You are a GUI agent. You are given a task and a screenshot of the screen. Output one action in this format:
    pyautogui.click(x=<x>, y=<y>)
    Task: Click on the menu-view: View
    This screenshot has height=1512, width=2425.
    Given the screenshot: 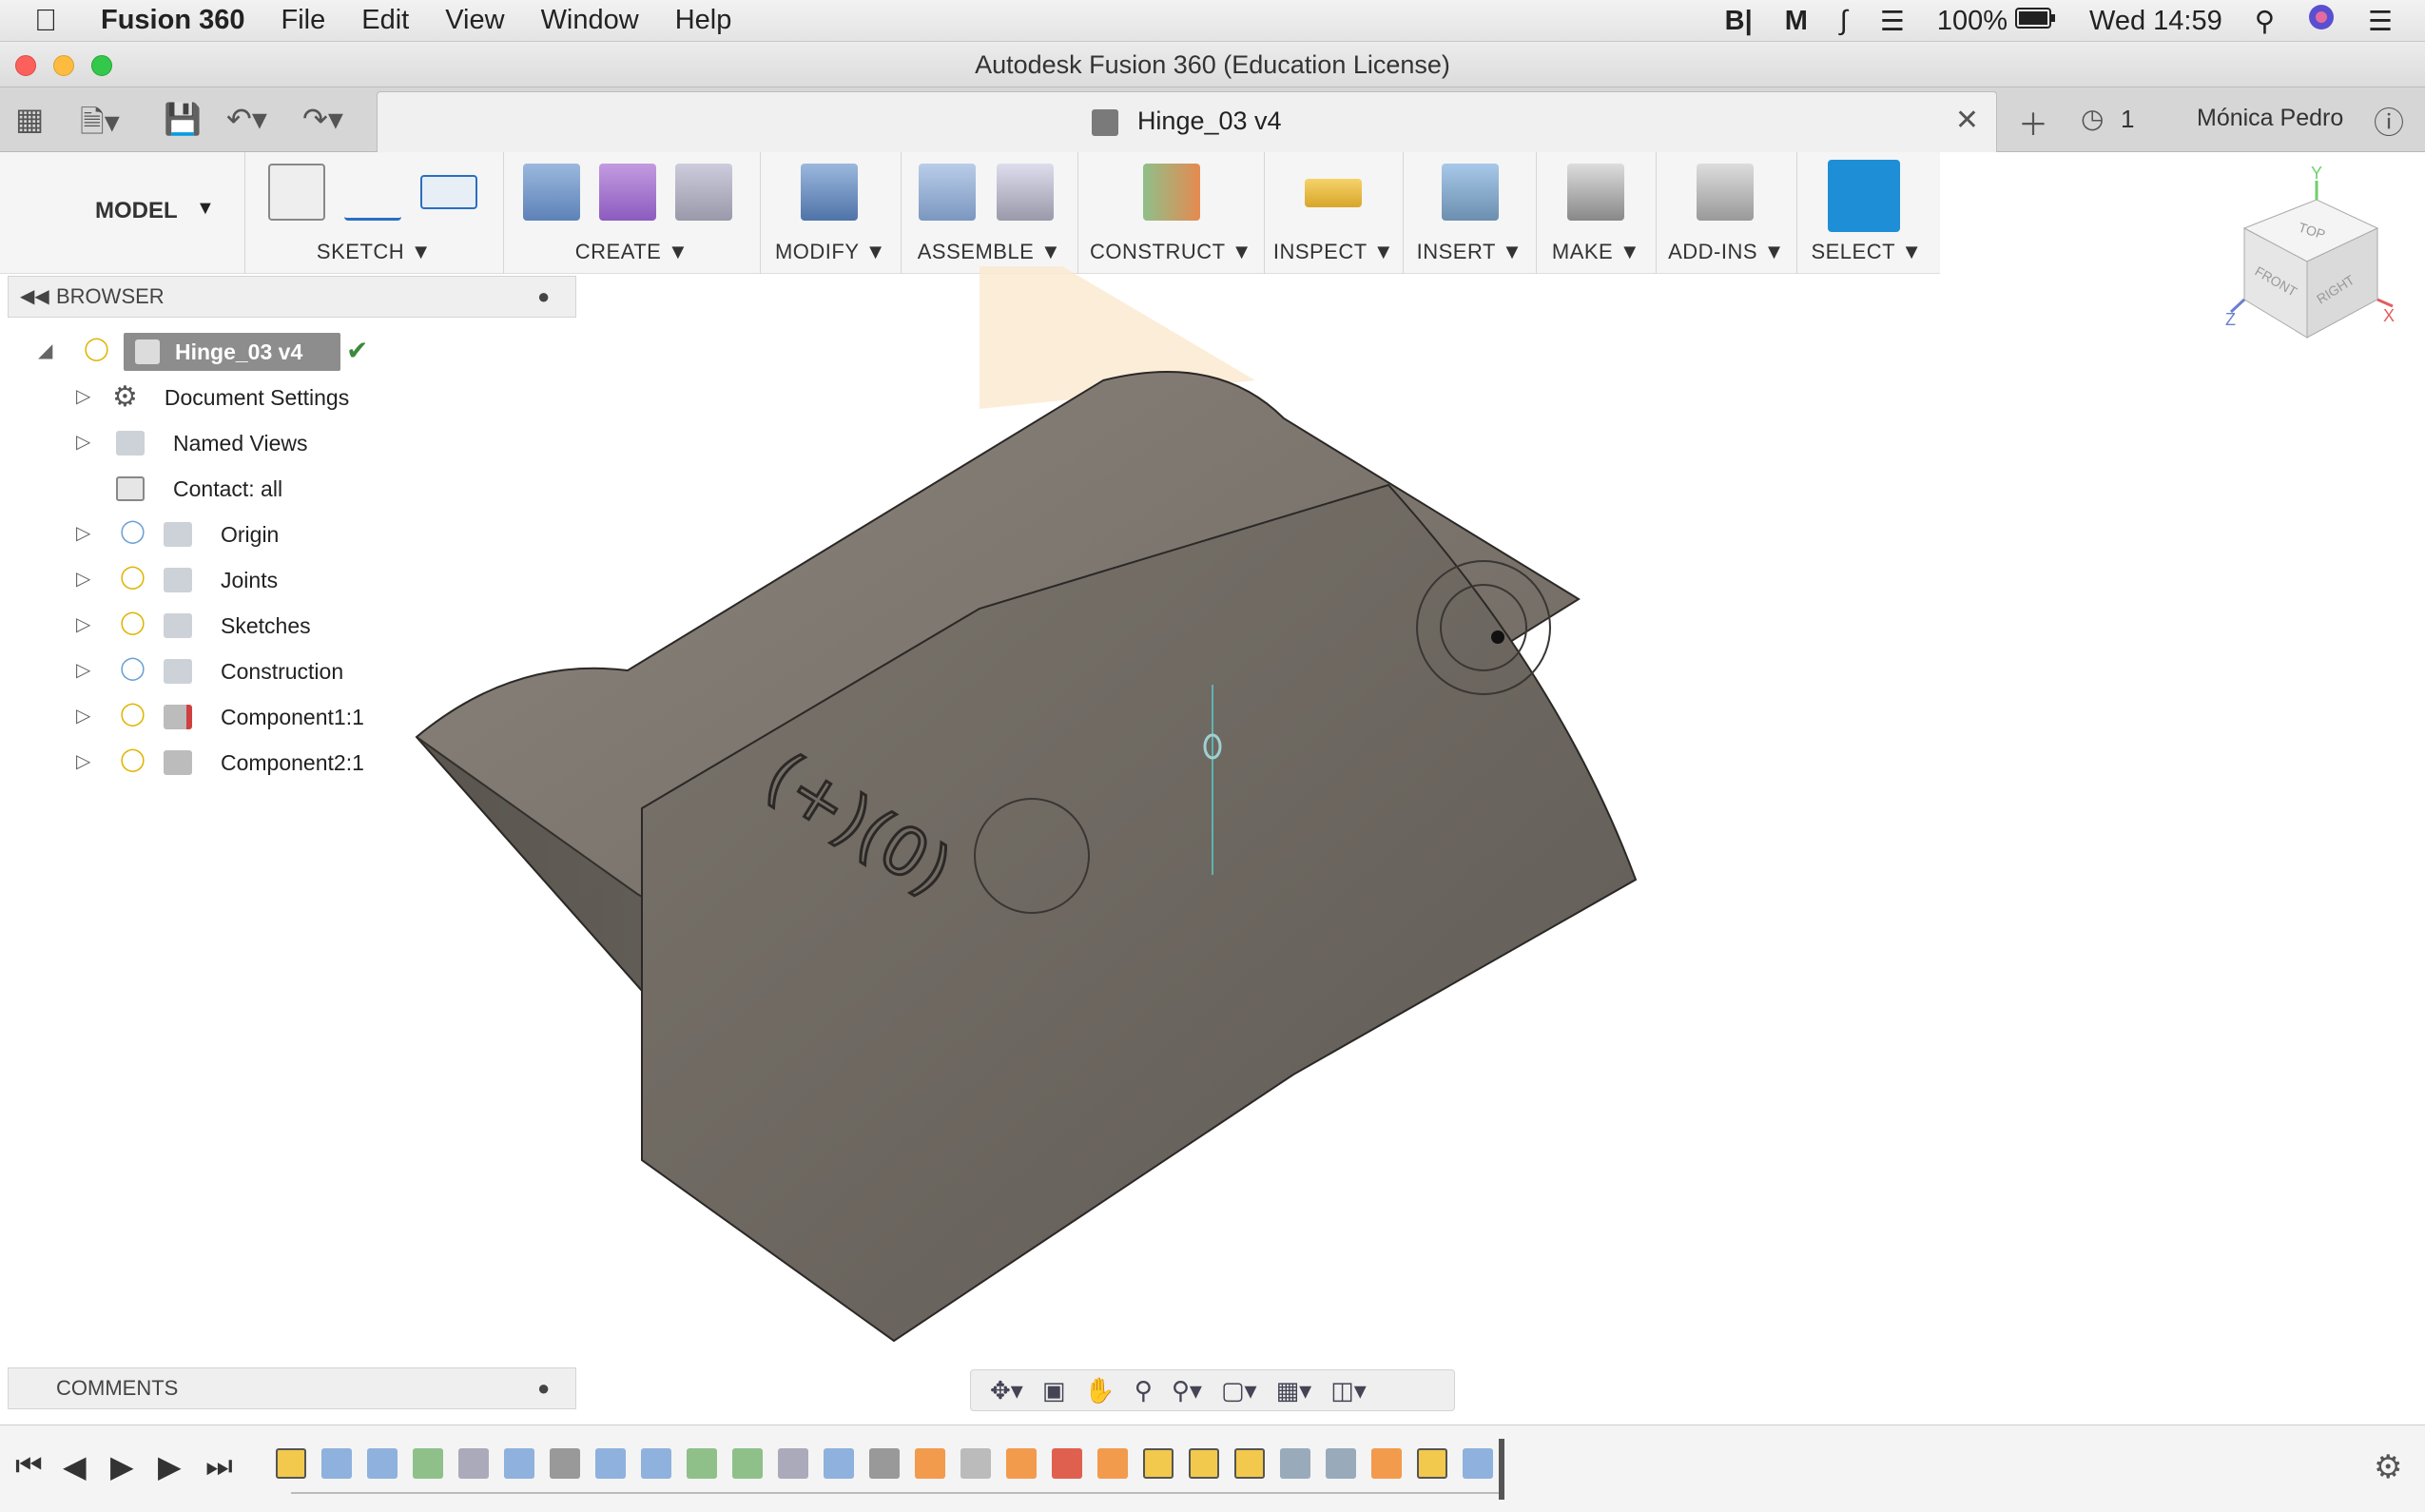 What is the action you would take?
    pyautogui.click(x=474, y=20)
    